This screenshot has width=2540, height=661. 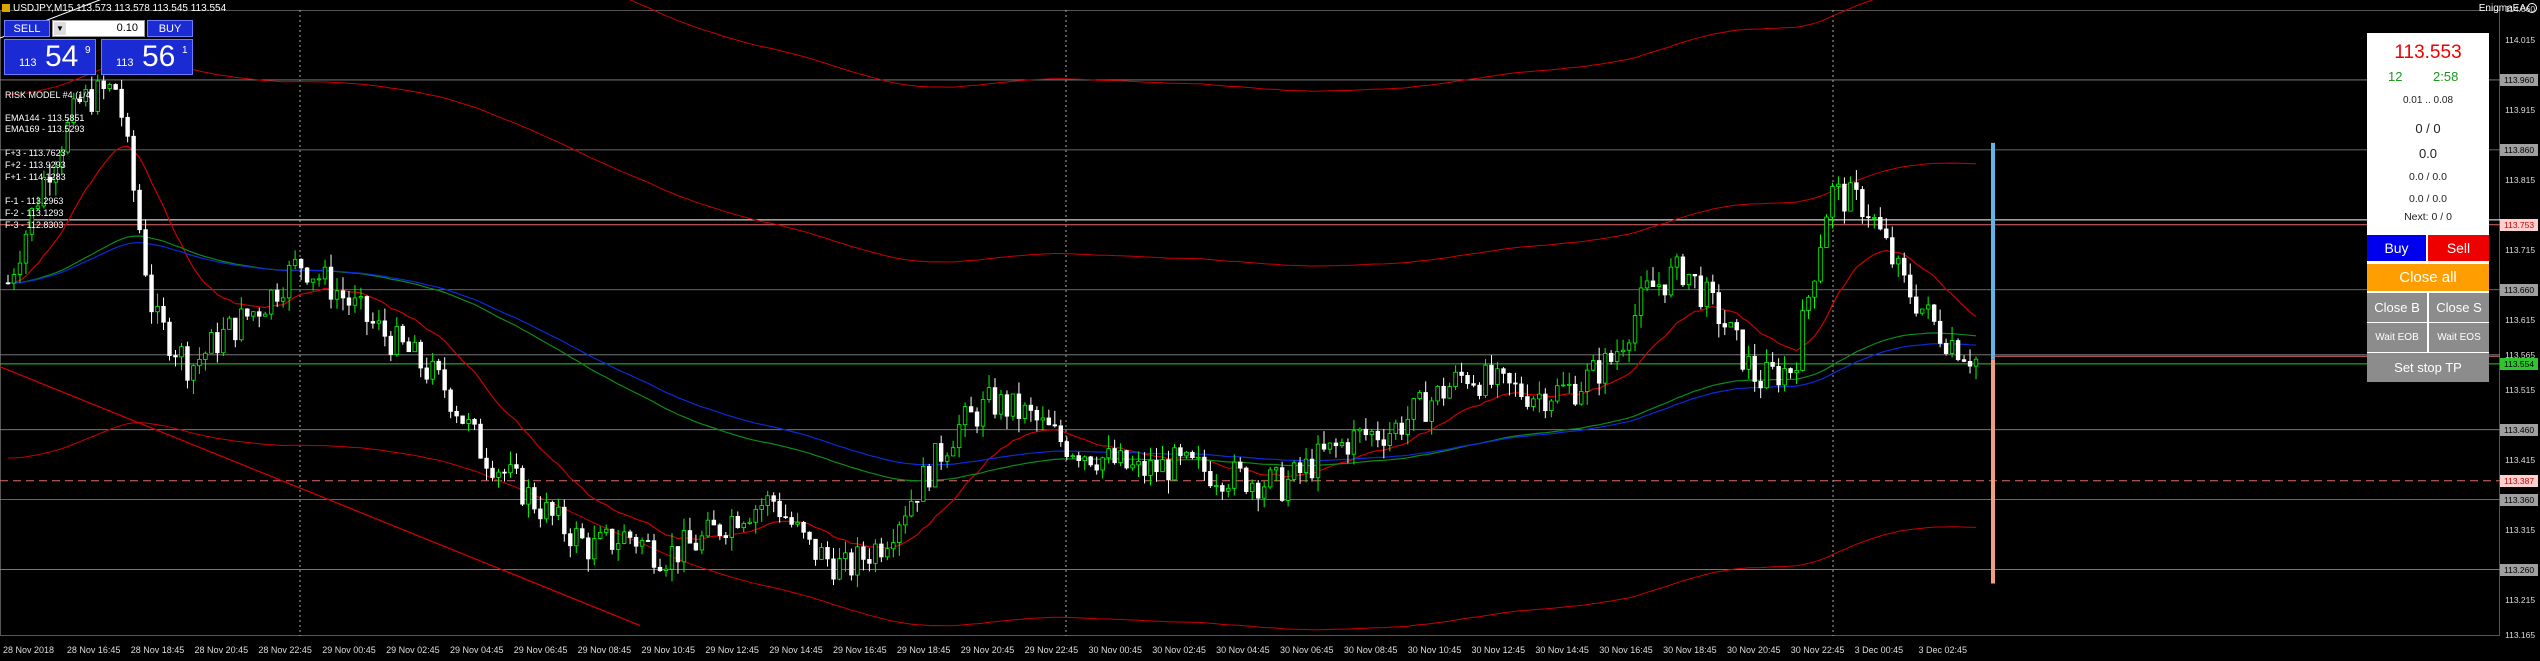 I want to click on wait-eos-button: Wait EOS, so click(x=2459, y=337).